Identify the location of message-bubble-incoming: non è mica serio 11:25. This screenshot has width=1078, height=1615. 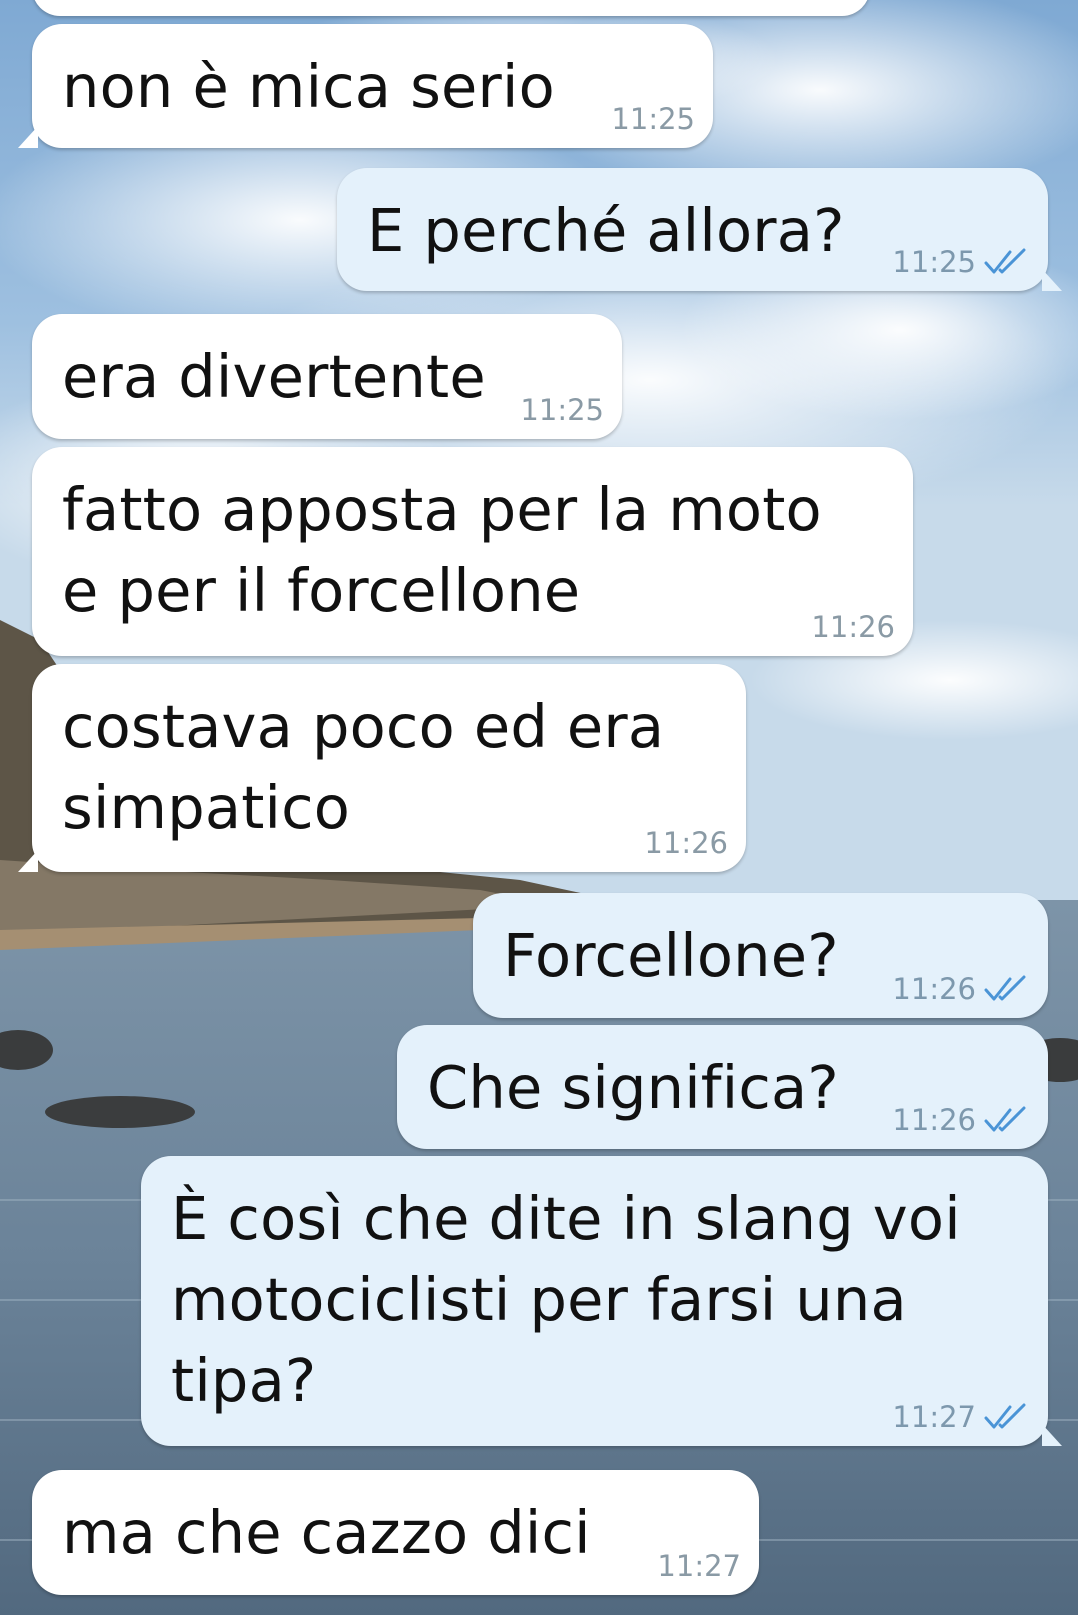
(365, 86).